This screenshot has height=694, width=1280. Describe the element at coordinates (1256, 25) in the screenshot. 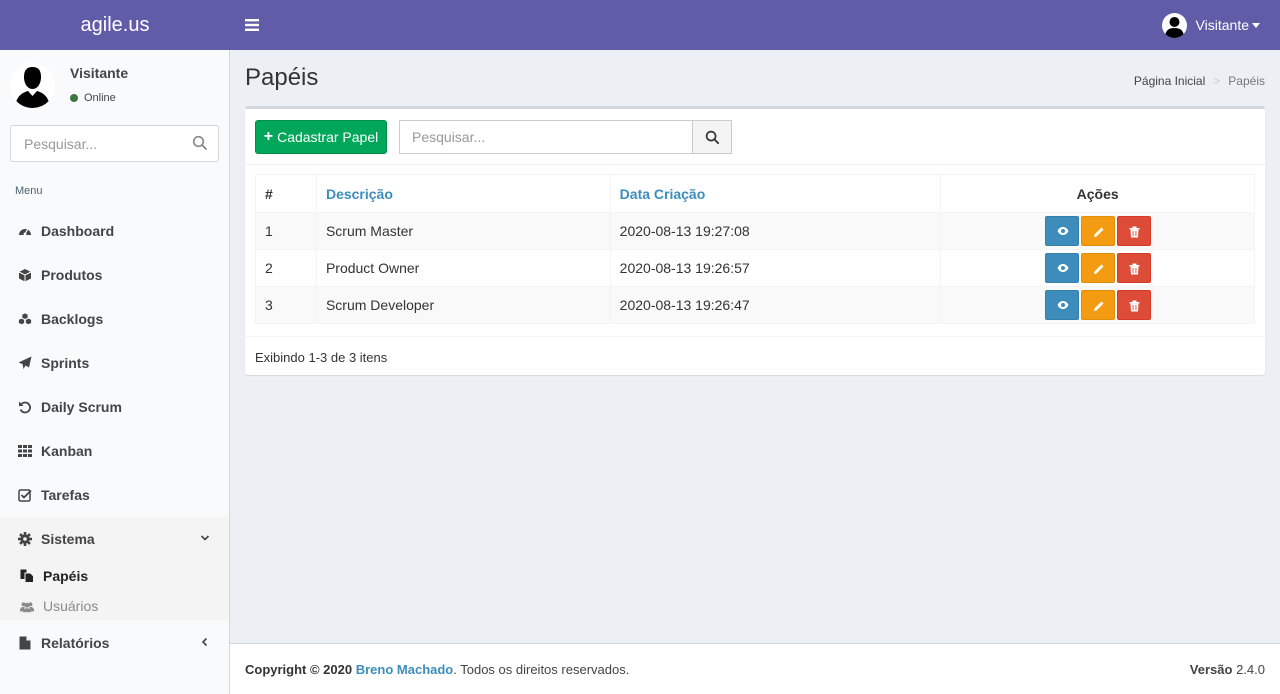

I see `caret-down-icon` at that location.